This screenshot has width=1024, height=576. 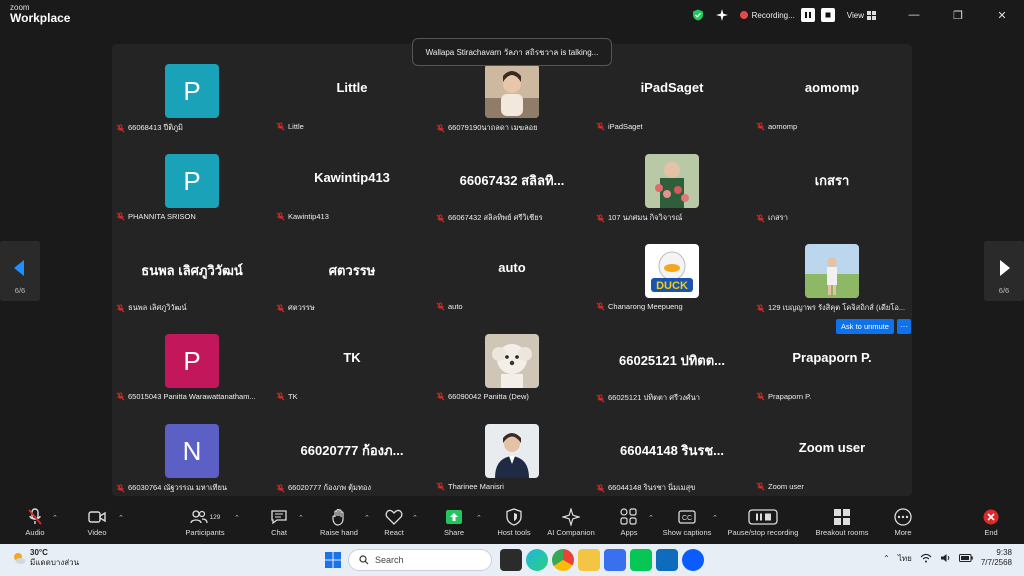 I want to click on language-indicator: ไทย, so click(x=905, y=558).